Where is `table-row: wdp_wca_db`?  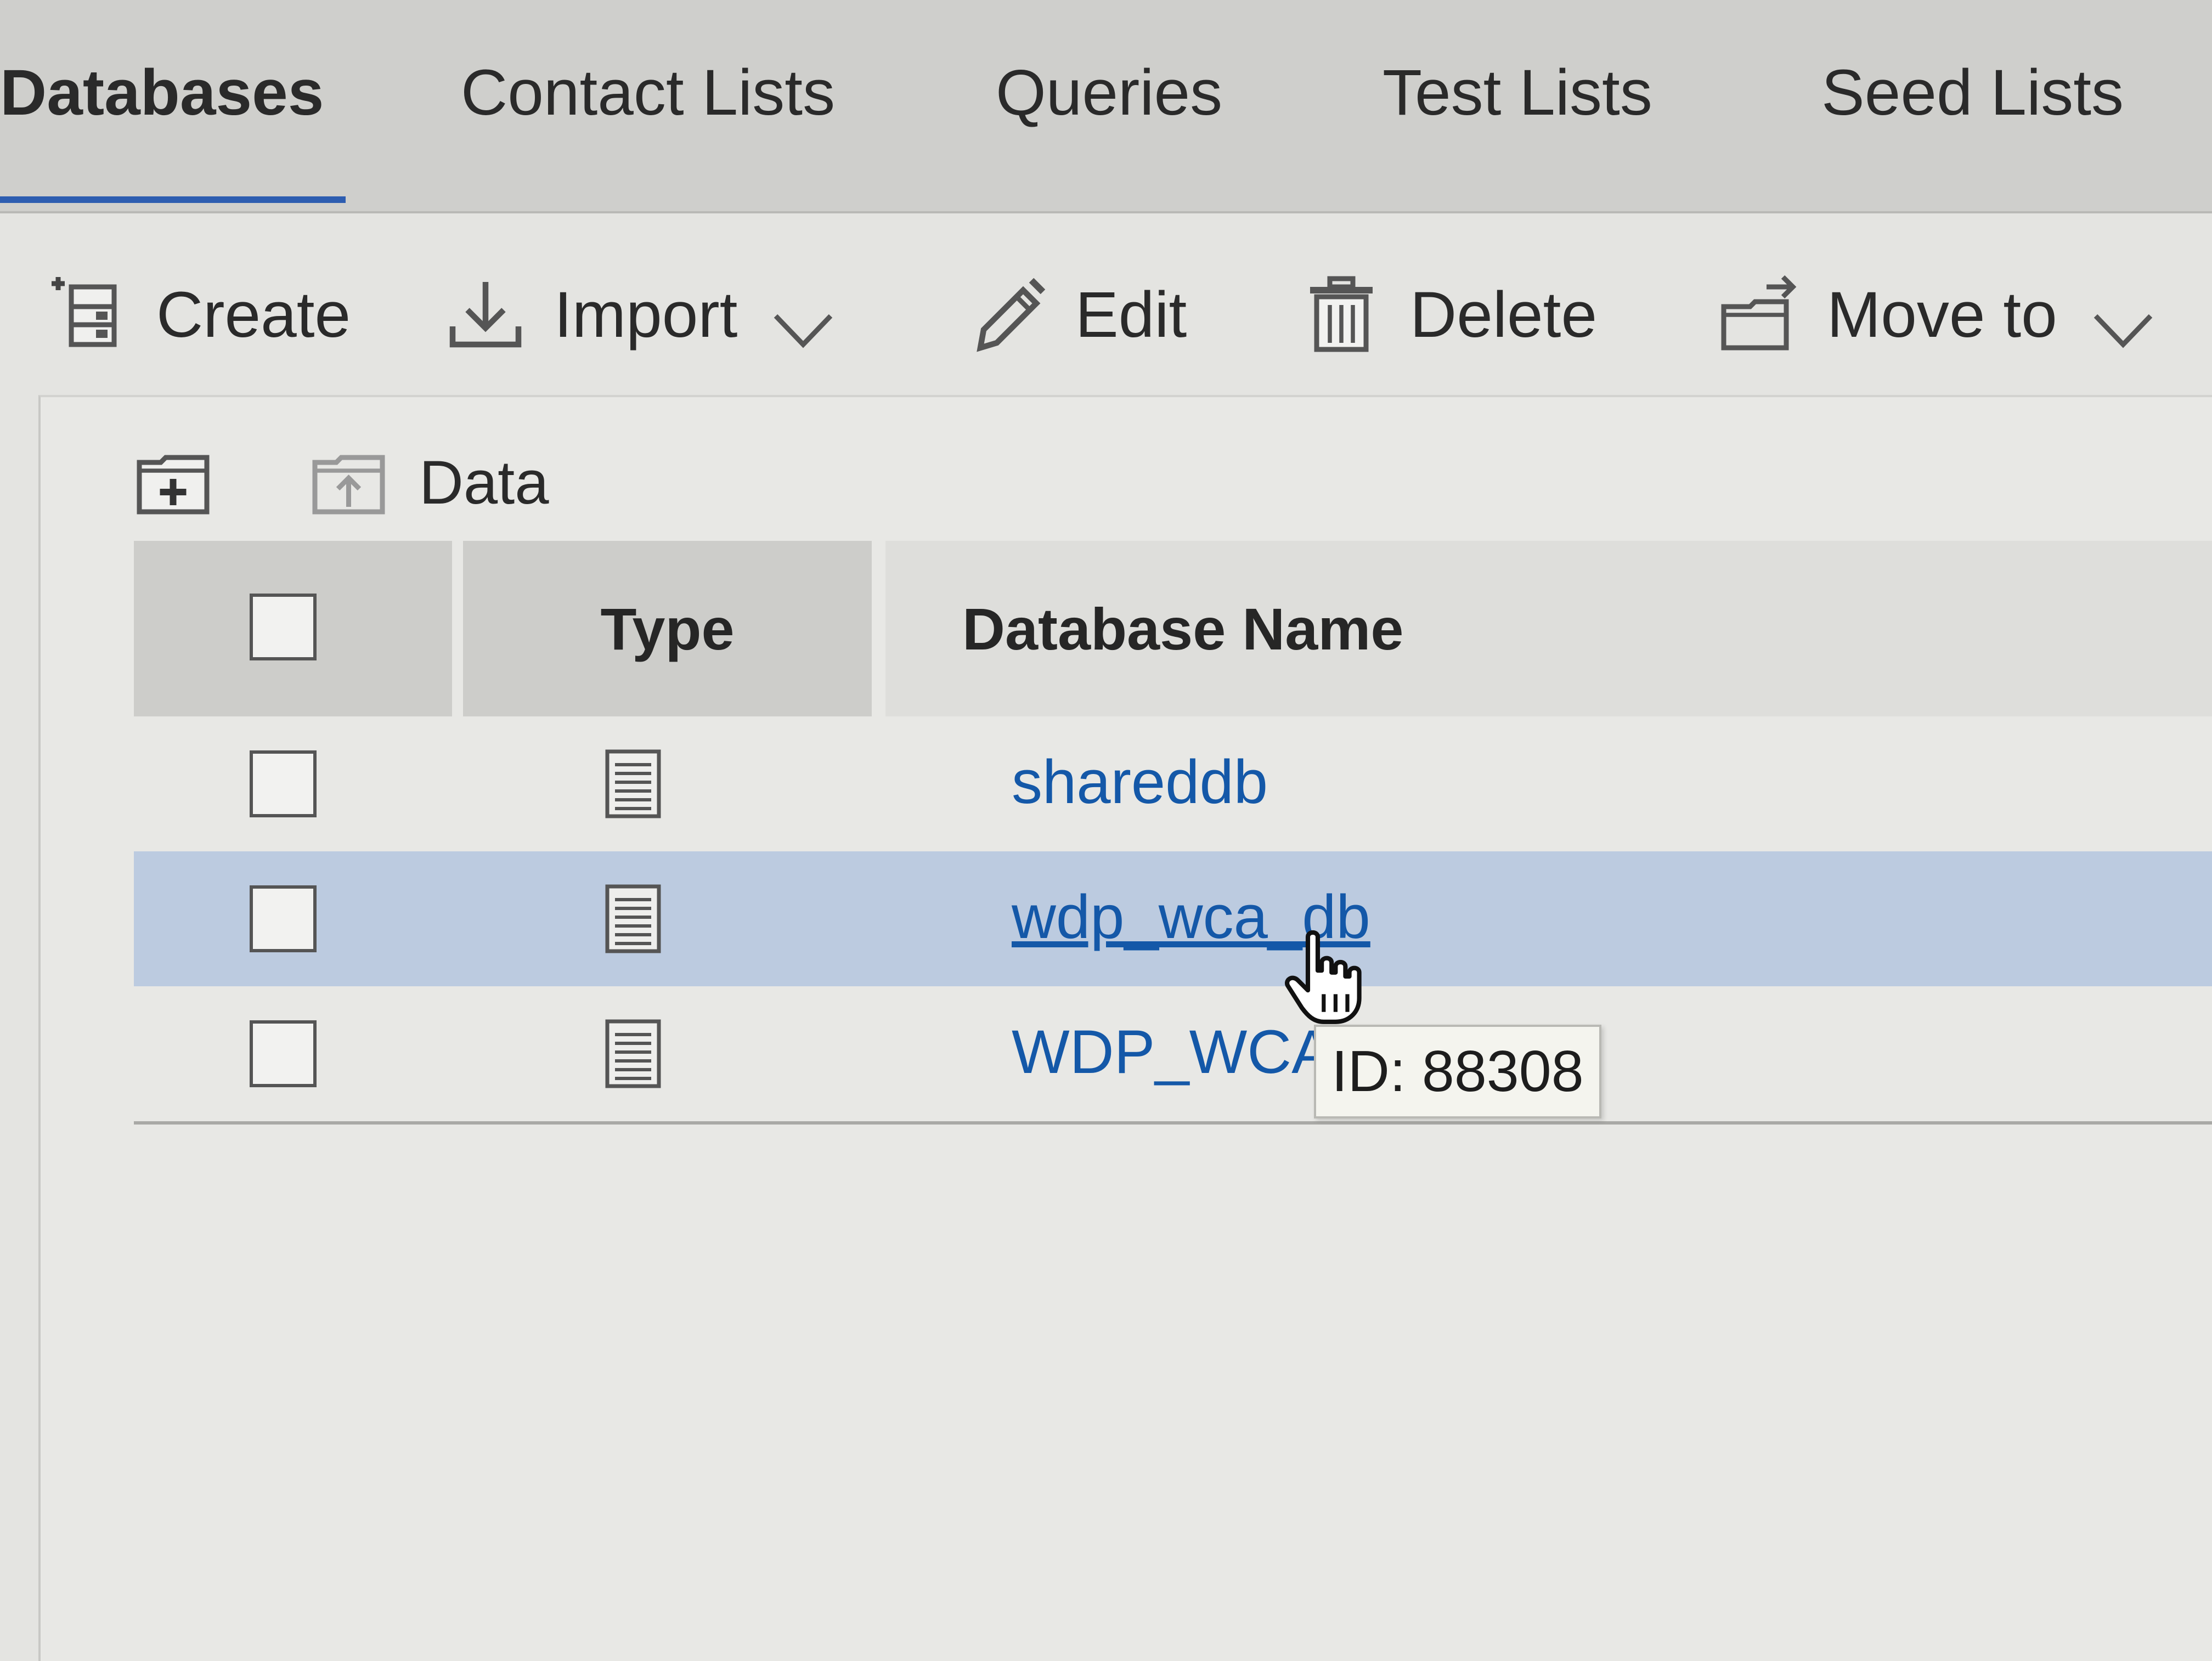
table-row: wdp_wca_db is located at coordinates (1173, 918).